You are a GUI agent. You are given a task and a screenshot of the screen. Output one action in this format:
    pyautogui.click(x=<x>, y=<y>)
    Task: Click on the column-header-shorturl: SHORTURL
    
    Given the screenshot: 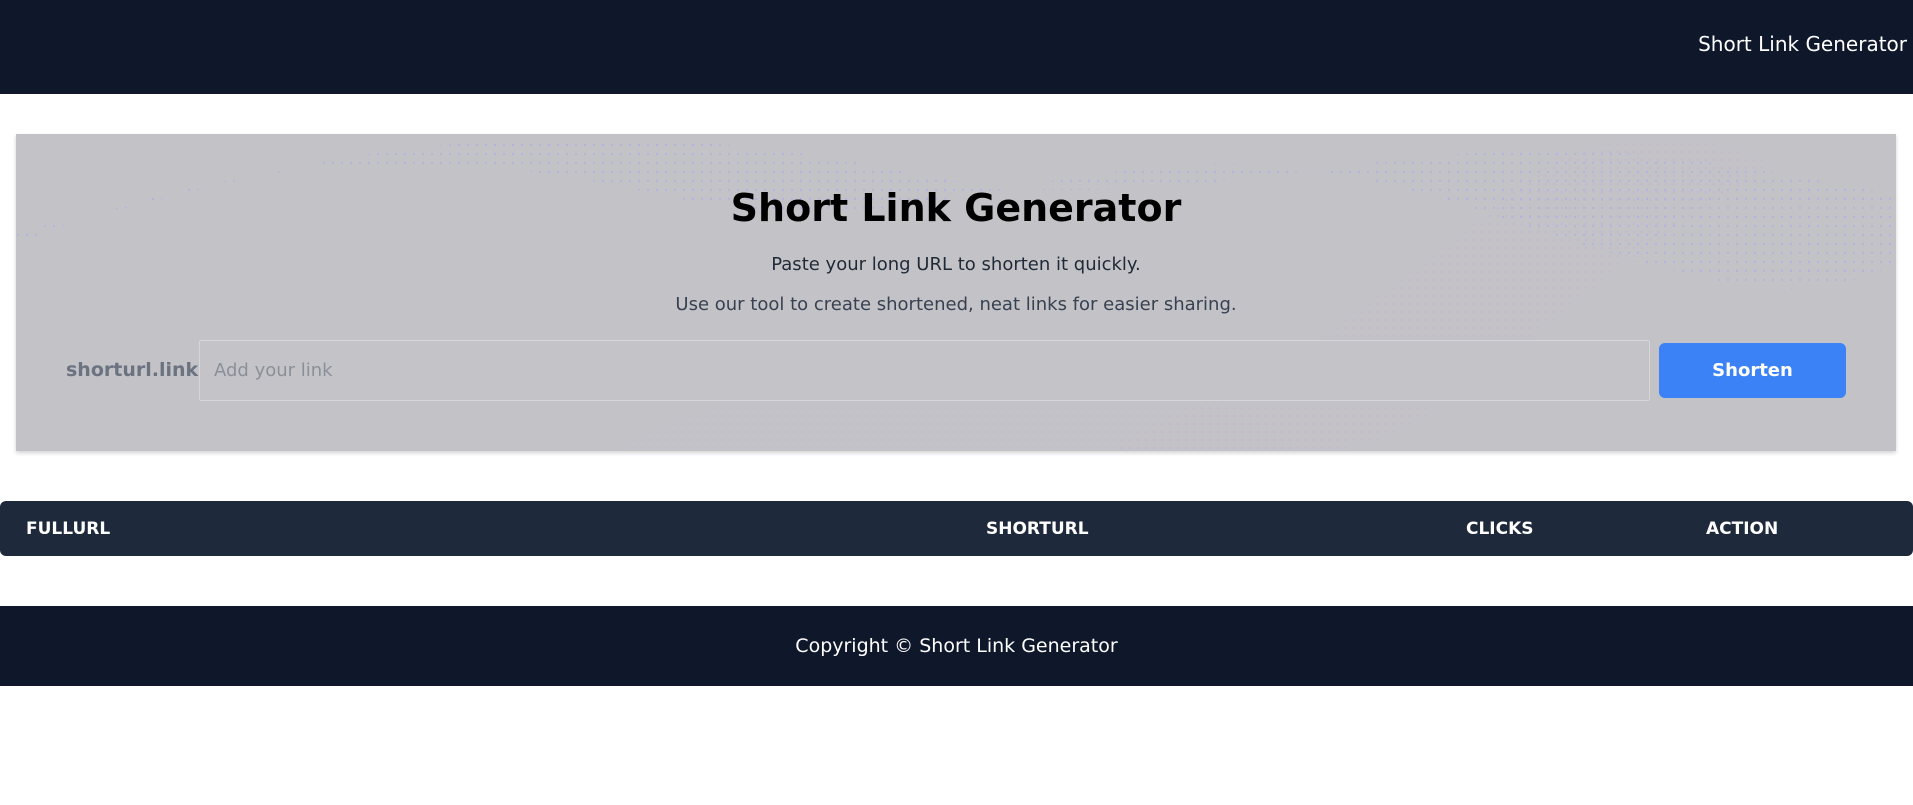 What is the action you would take?
    pyautogui.click(x=1037, y=529)
    